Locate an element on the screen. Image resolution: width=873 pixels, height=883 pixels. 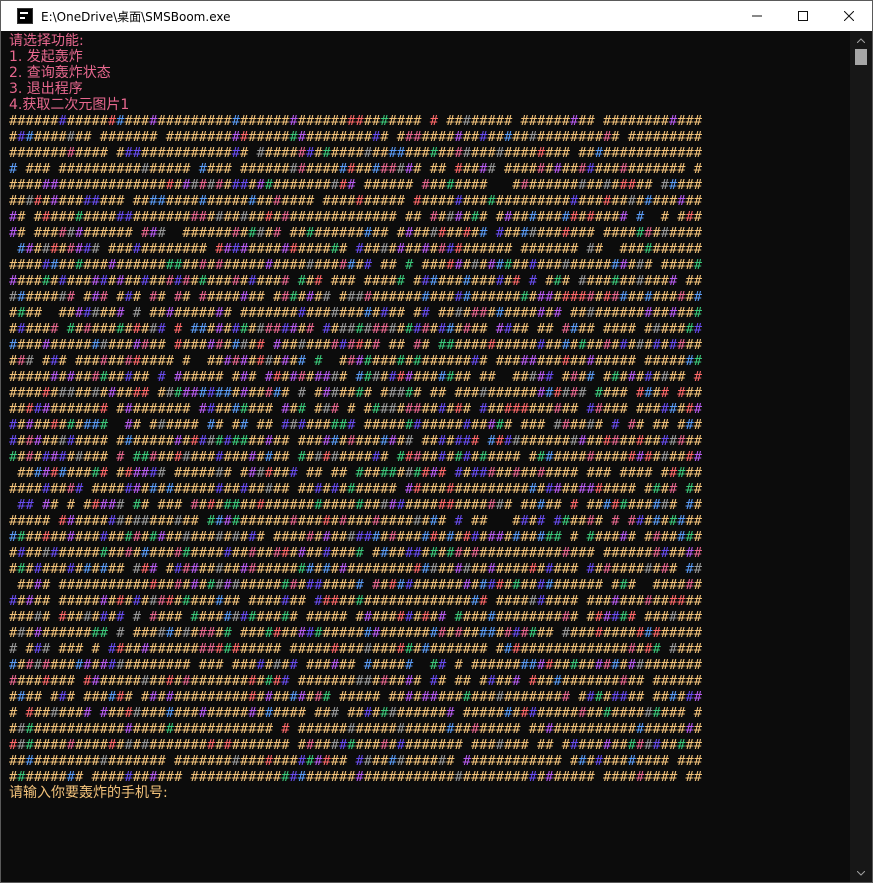
close-icon is located at coordinates (849, 16).